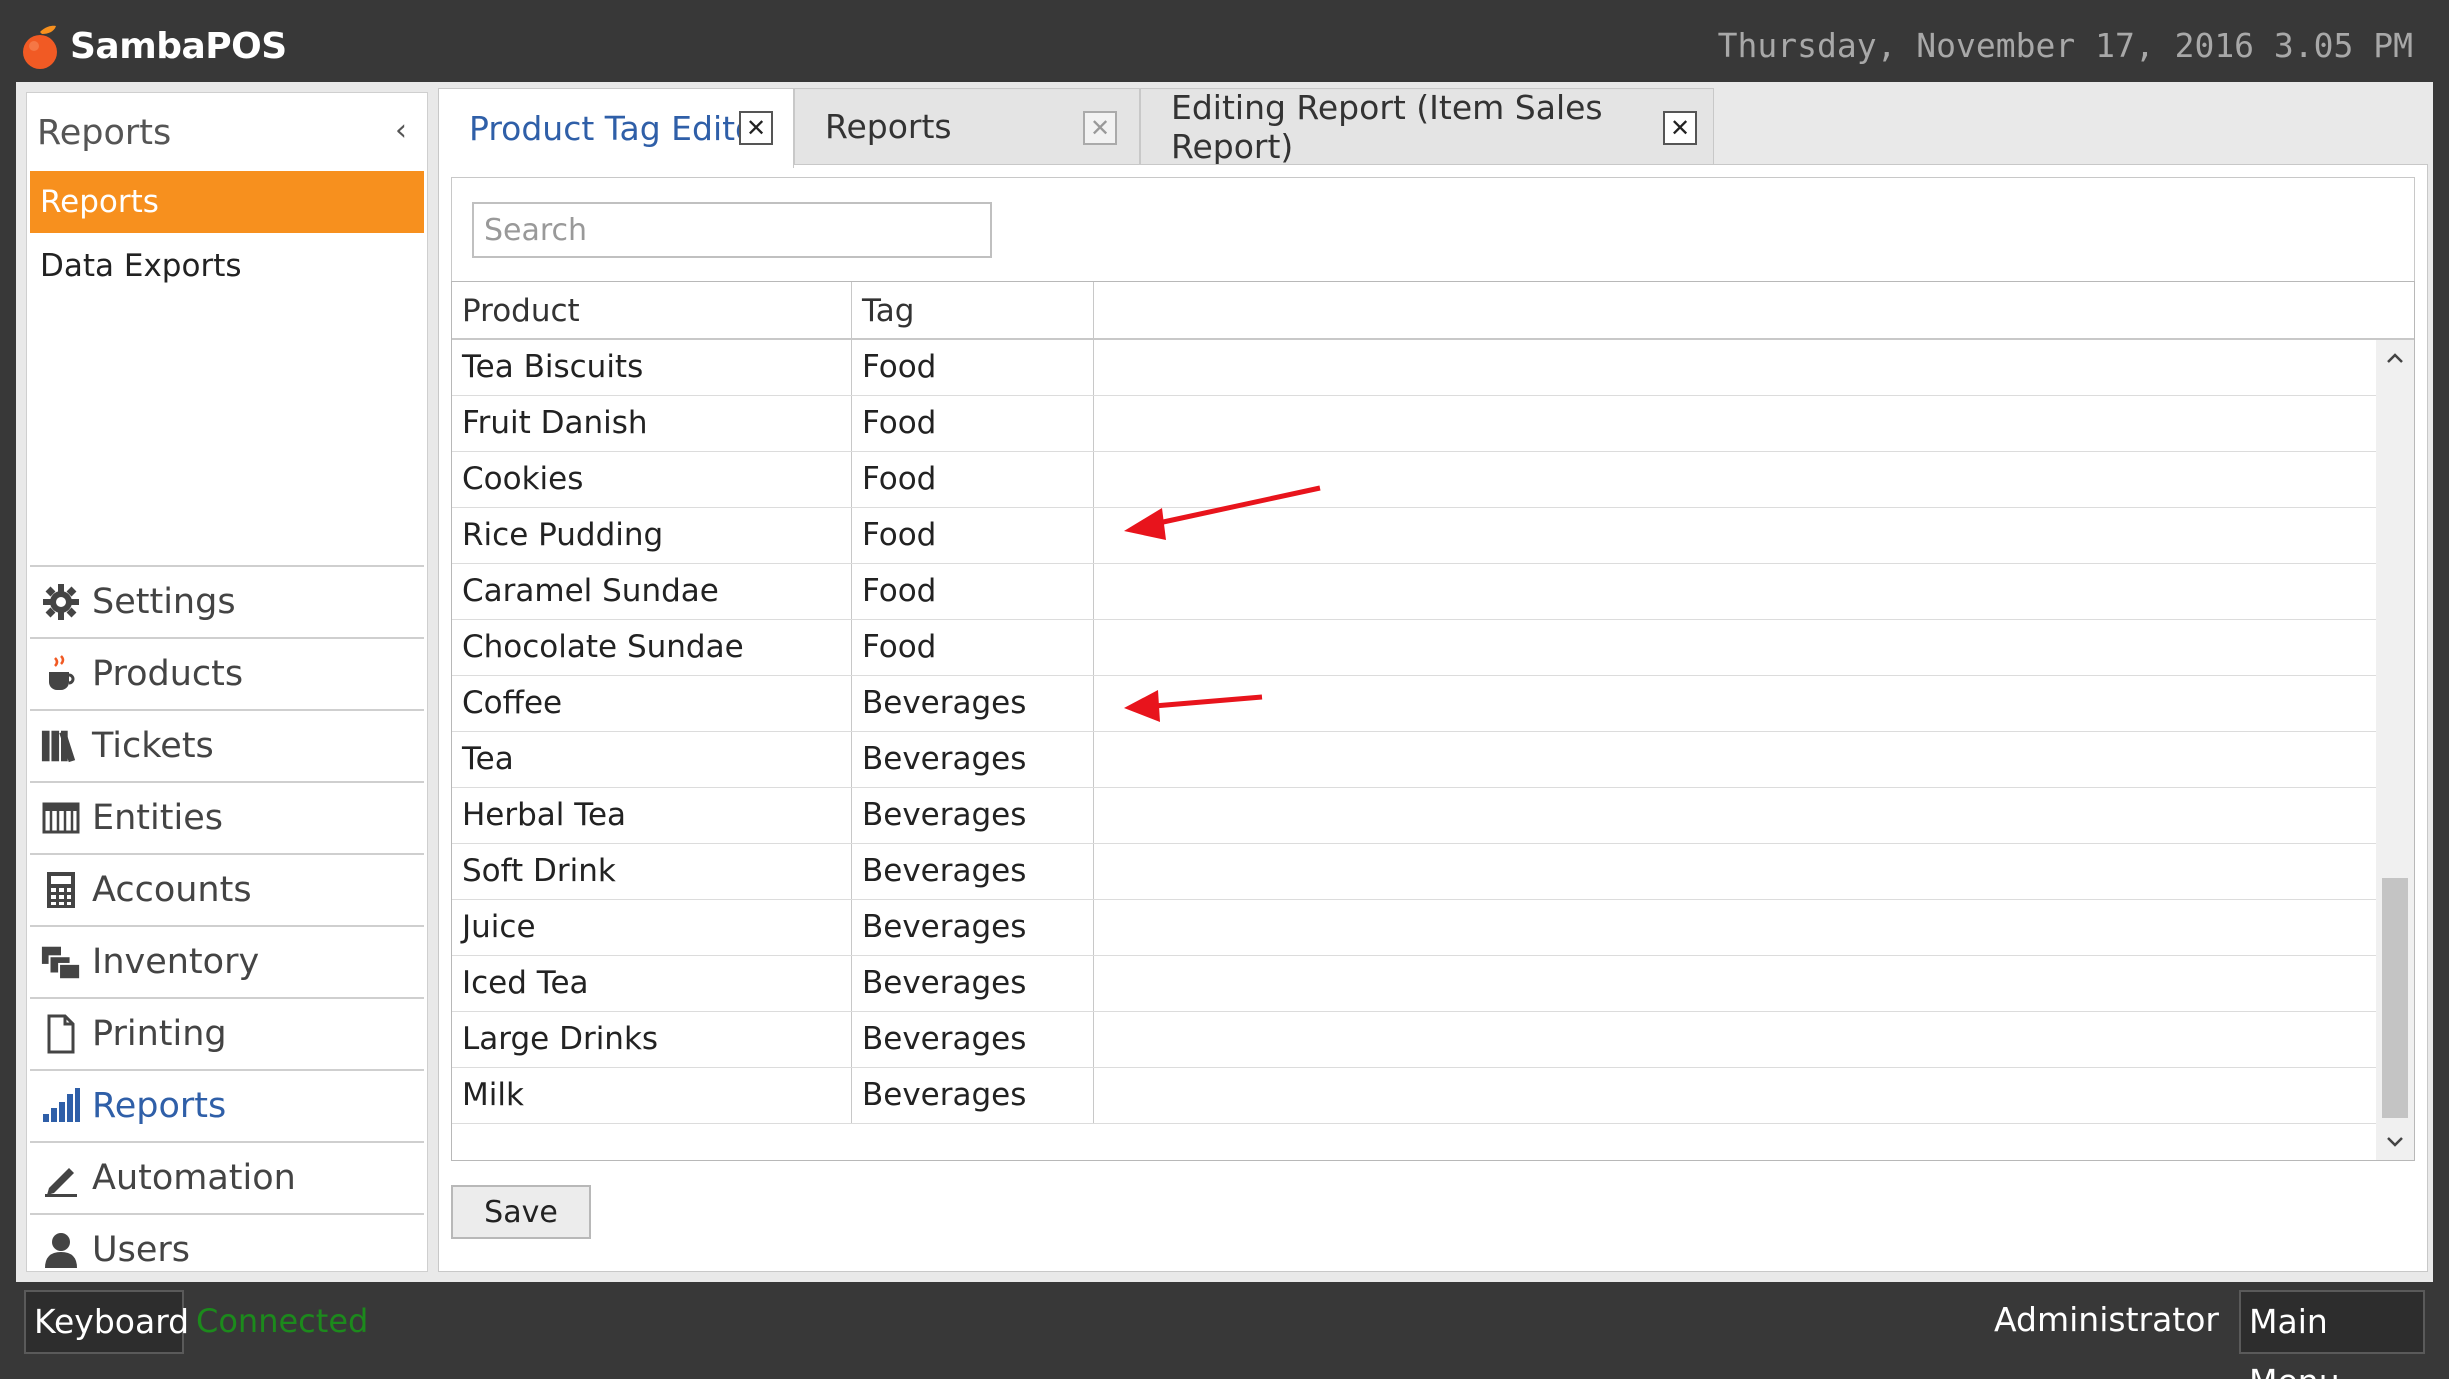 The image size is (2449, 1379). What do you see at coordinates (227, 129) in the screenshot?
I see `sidebar-header: Reports ‹` at bounding box center [227, 129].